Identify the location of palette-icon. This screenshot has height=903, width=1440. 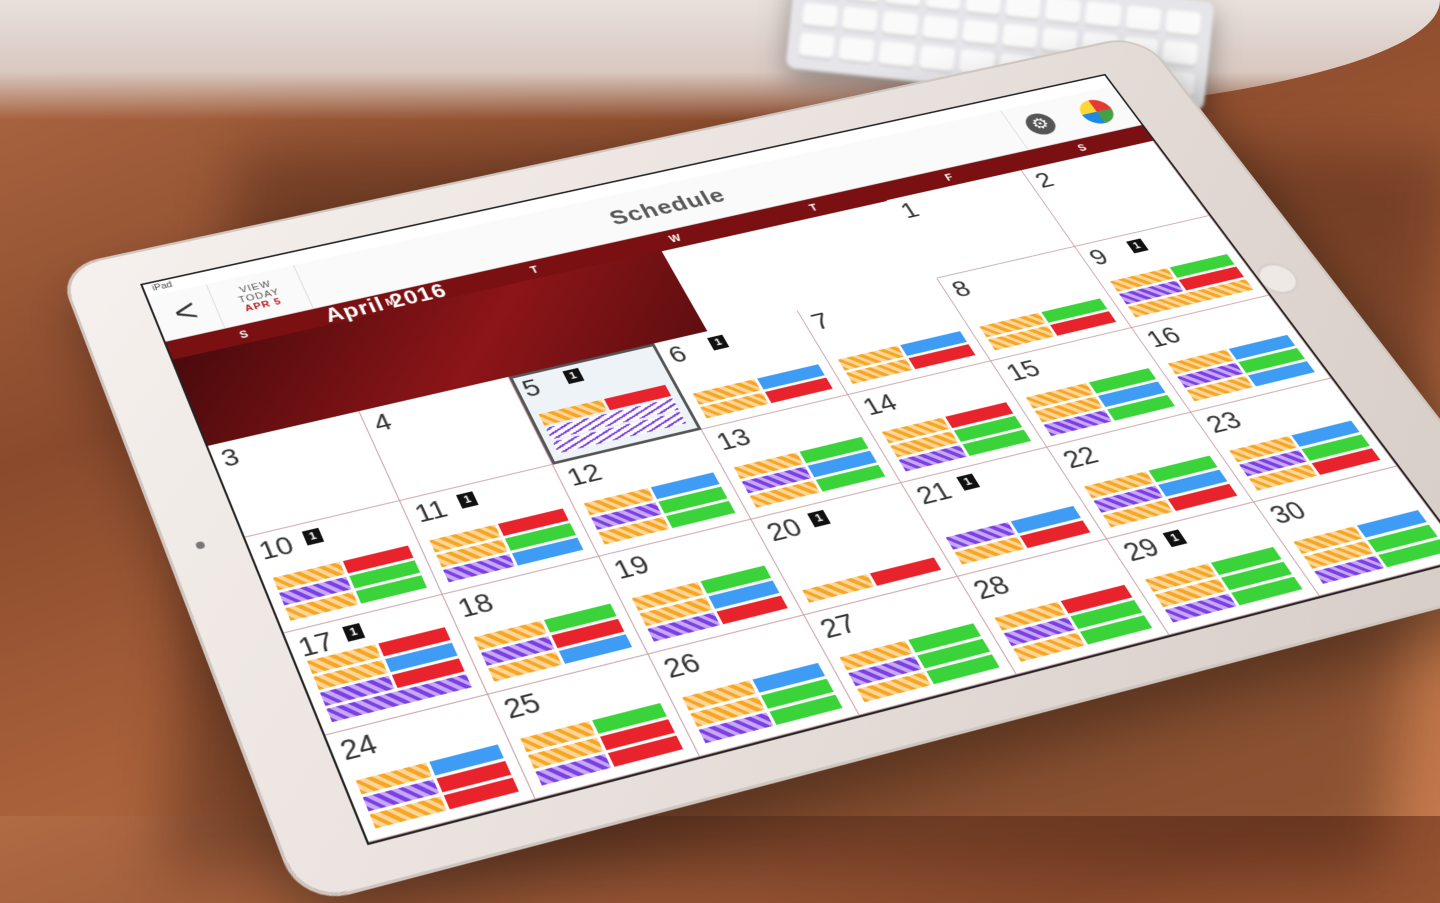
(1097, 111).